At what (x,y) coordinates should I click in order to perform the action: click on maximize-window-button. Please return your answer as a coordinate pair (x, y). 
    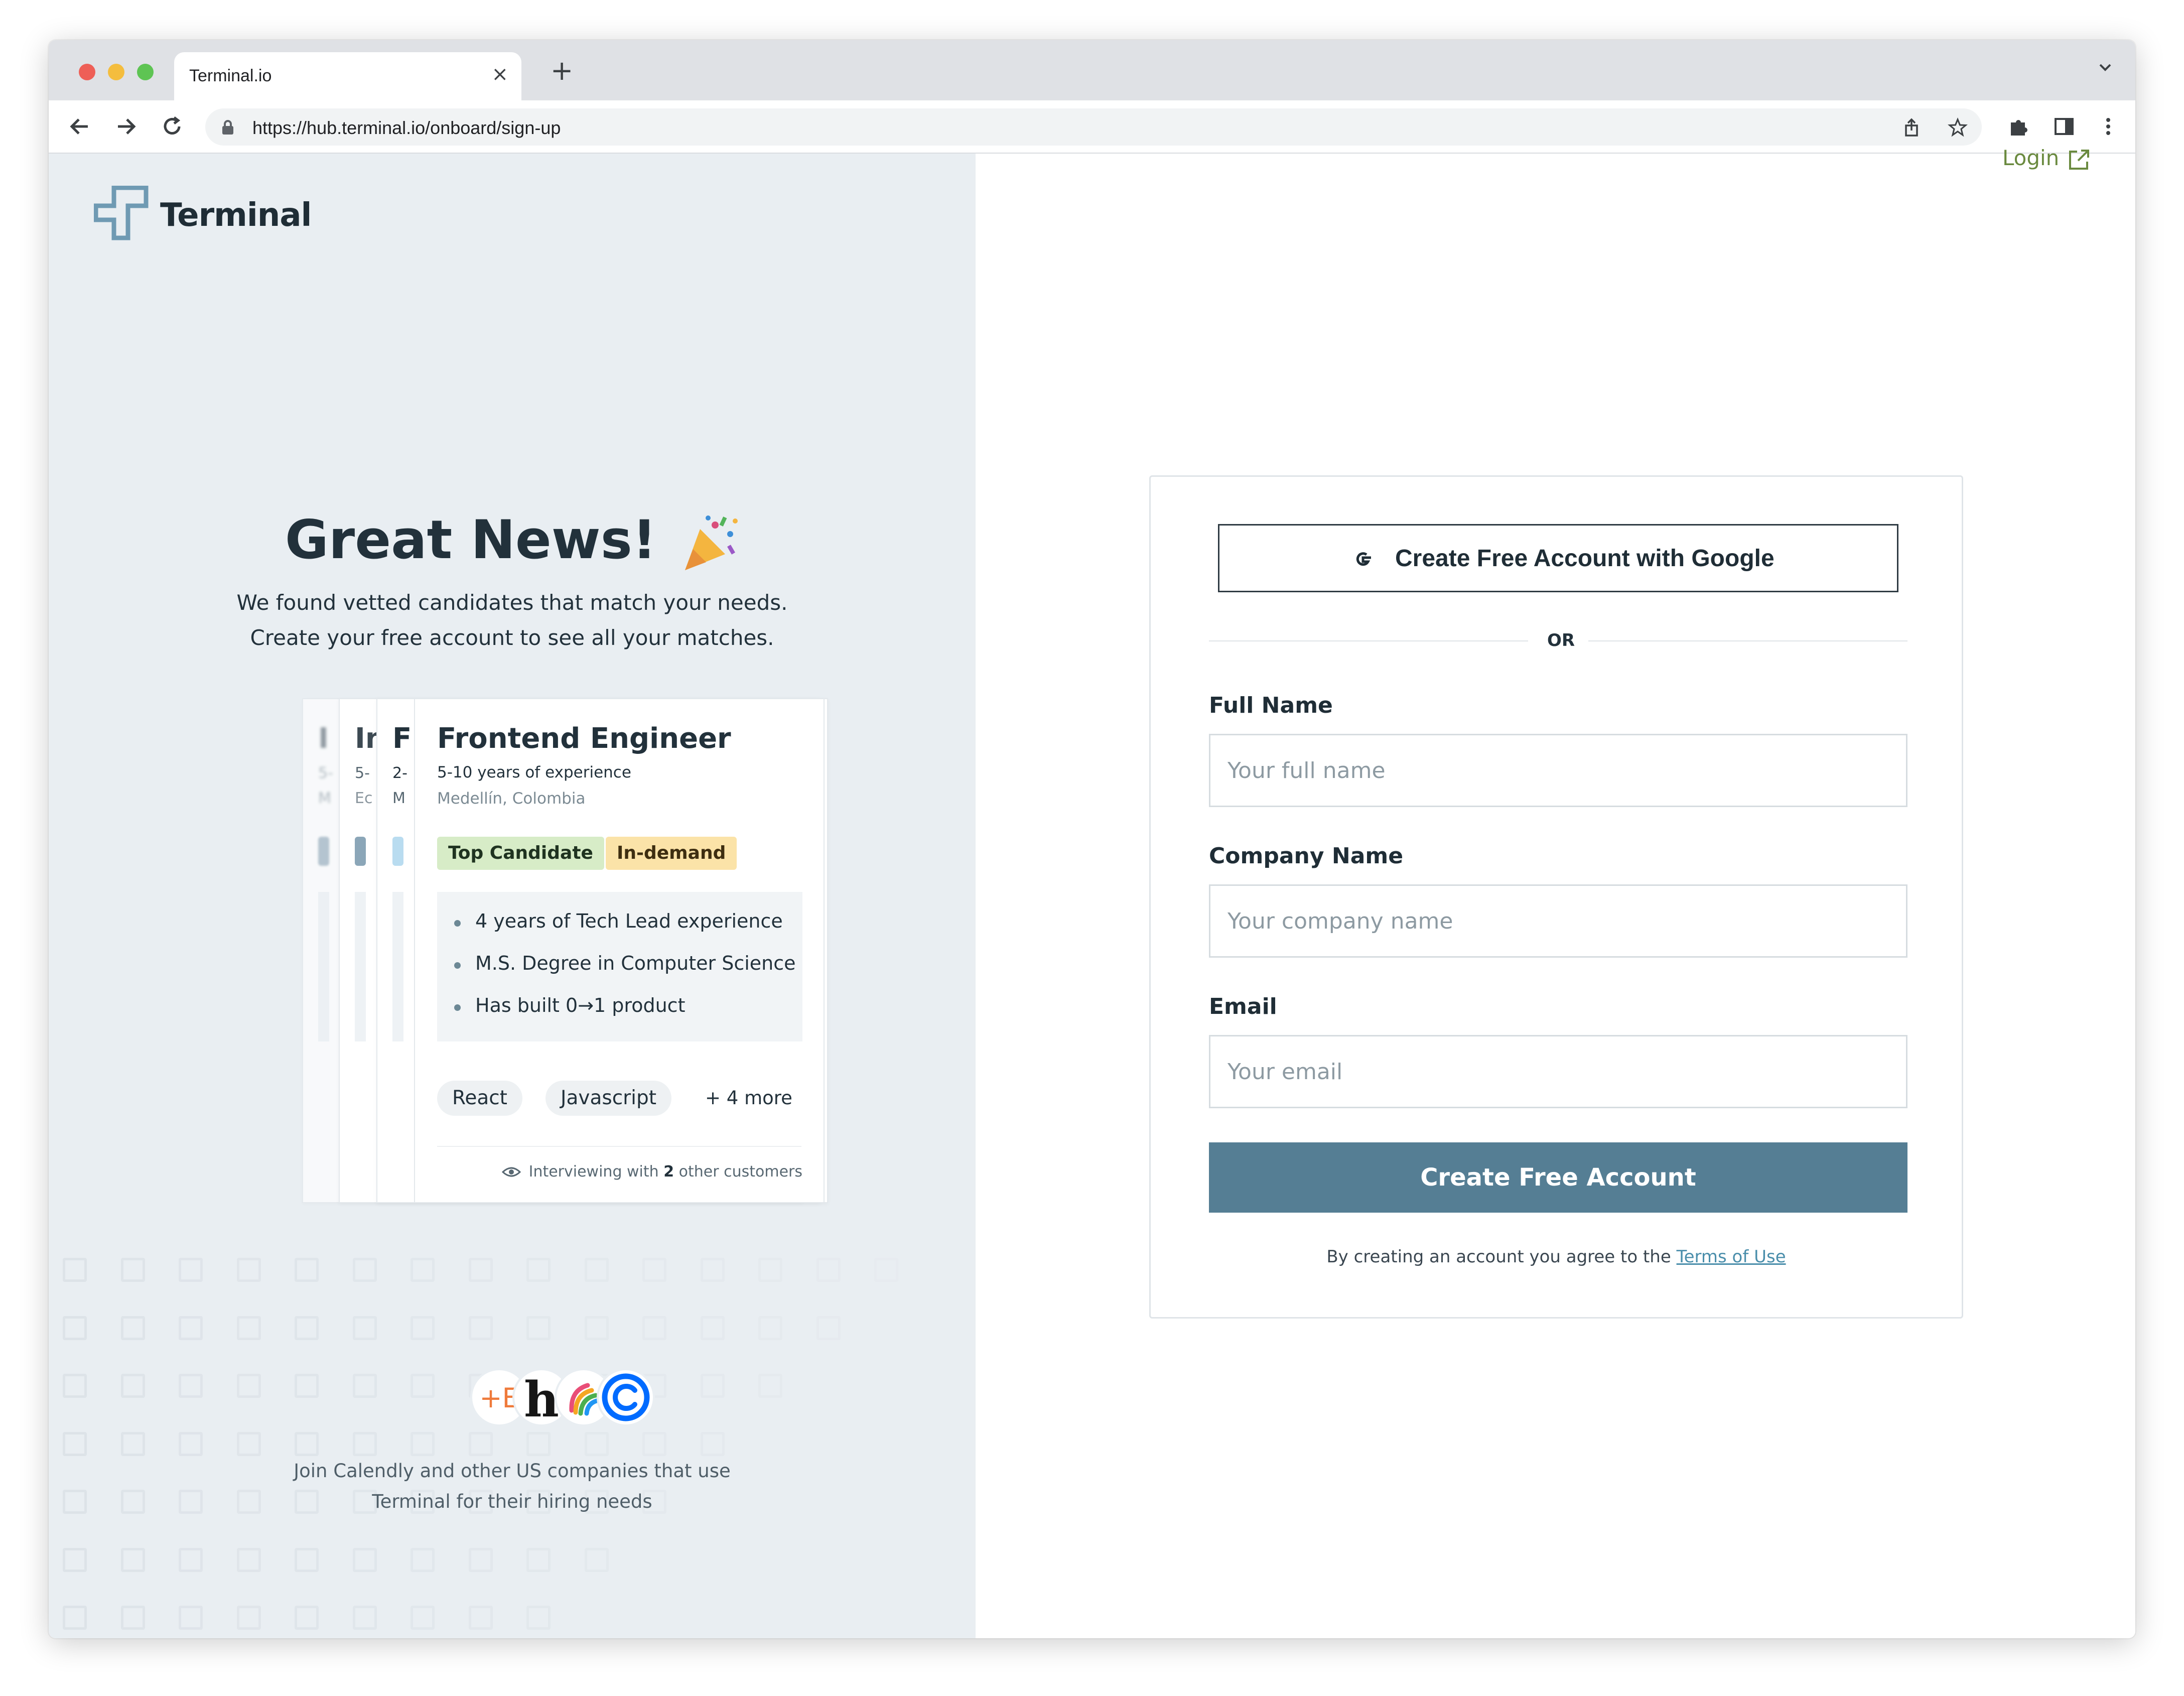
    Looking at the image, I should click on (145, 72).